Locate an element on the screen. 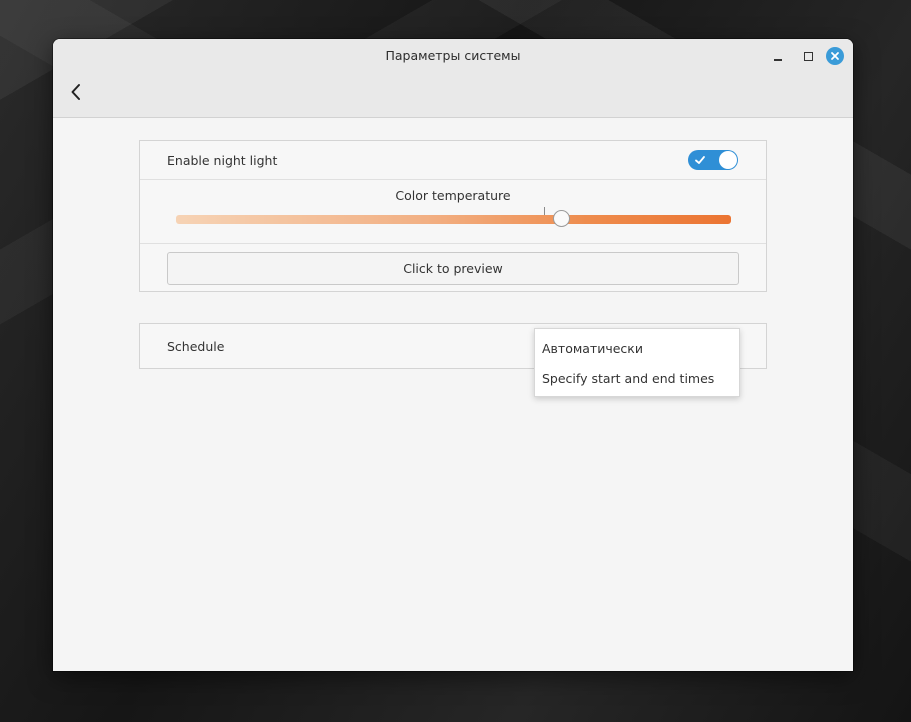 The width and height of the screenshot is (911, 722). color-temperature-slider is located at coordinates (453, 219).